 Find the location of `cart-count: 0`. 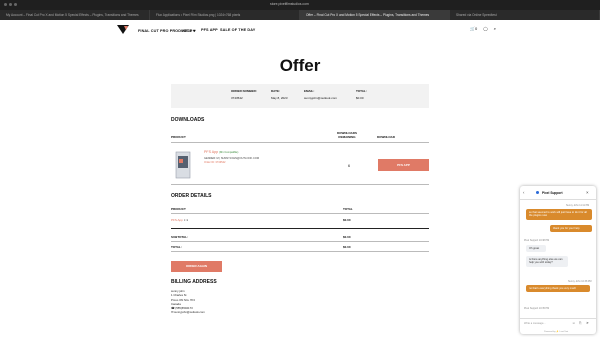

cart-count: 0 is located at coordinates (476, 28).